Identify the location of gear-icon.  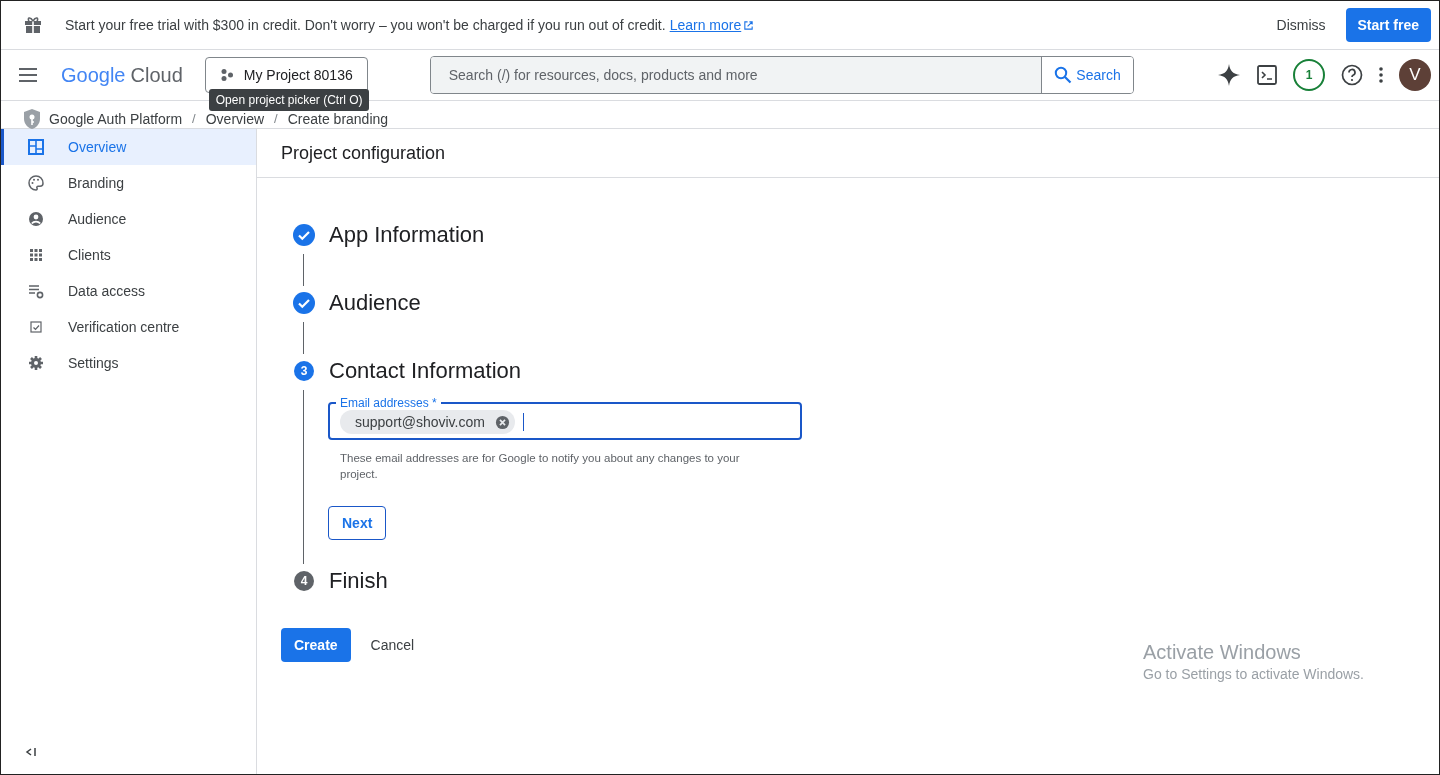
(36, 363).